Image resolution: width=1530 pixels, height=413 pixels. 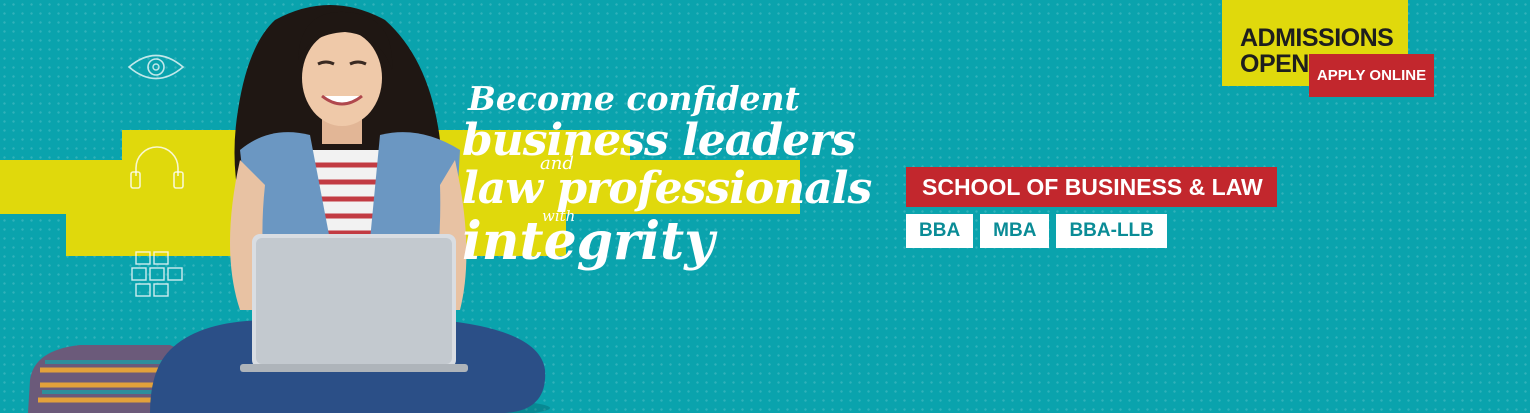 I want to click on program-list: BBA MBA BBA-LLB, so click(x=1036, y=231).